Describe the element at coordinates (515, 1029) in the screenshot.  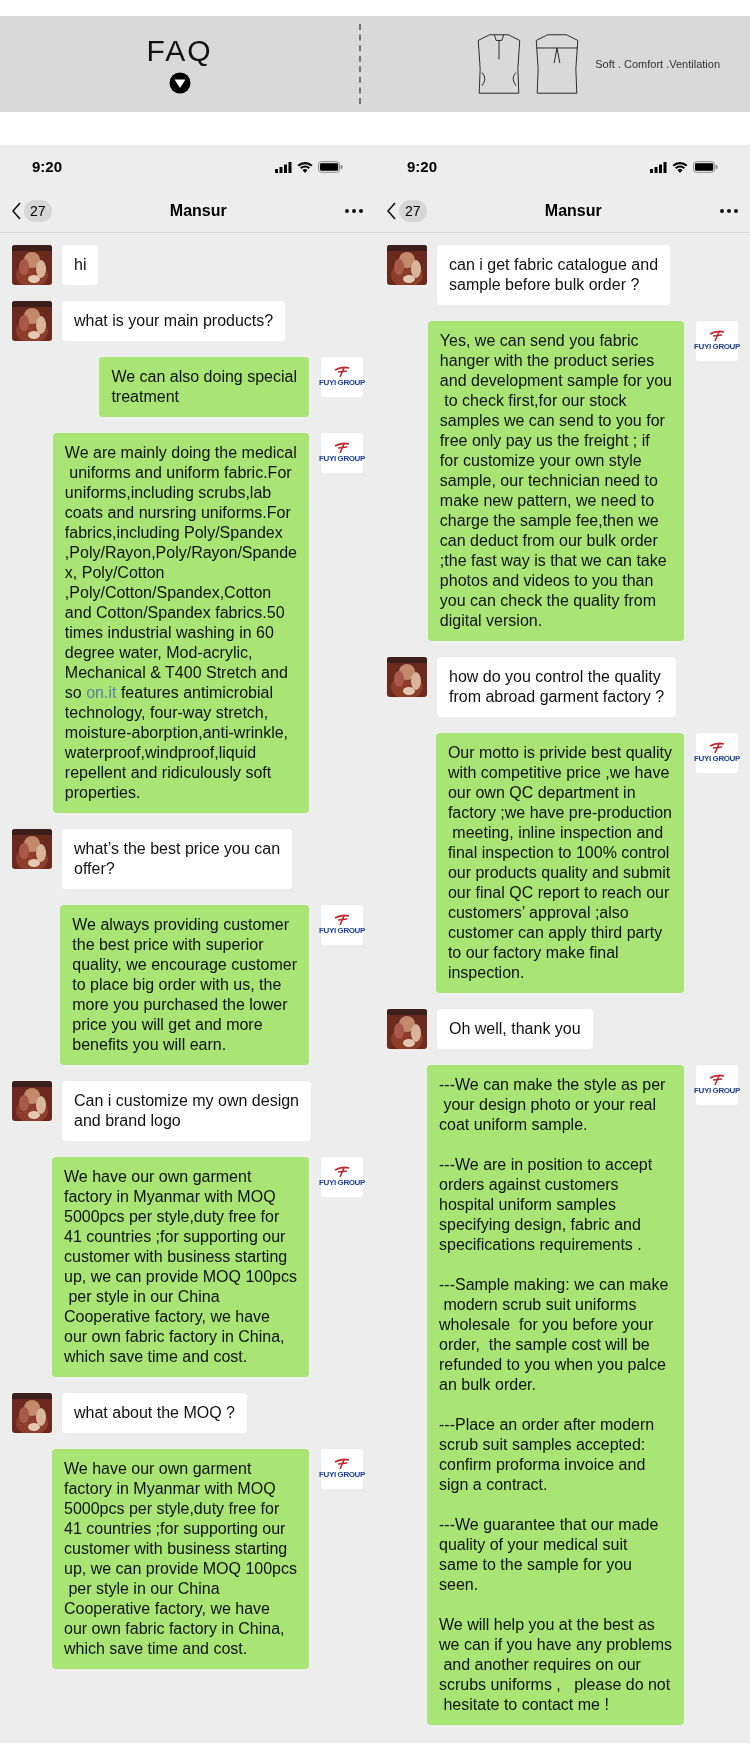
I see `message-bubble: Oh well, thank you` at that location.